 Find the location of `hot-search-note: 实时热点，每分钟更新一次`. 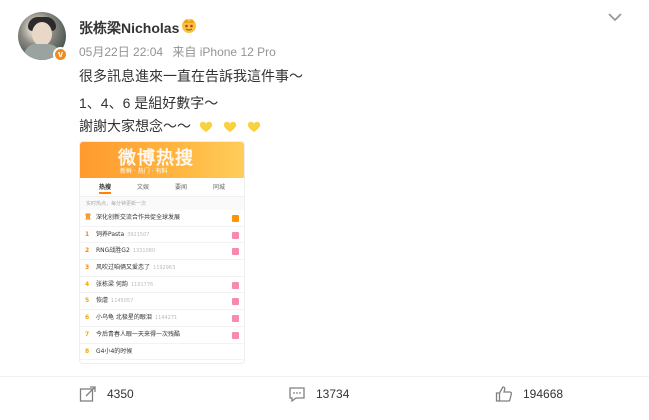

hot-search-note: 实时热点，每分钟更新一次 is located at coordinates (162, 203).